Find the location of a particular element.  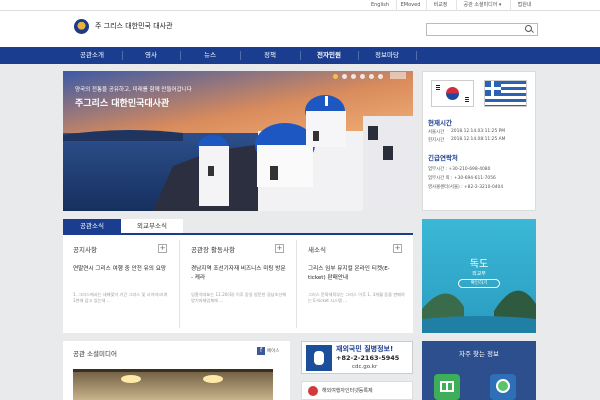

greece-flag-icon is located at coordinates (505, 93).